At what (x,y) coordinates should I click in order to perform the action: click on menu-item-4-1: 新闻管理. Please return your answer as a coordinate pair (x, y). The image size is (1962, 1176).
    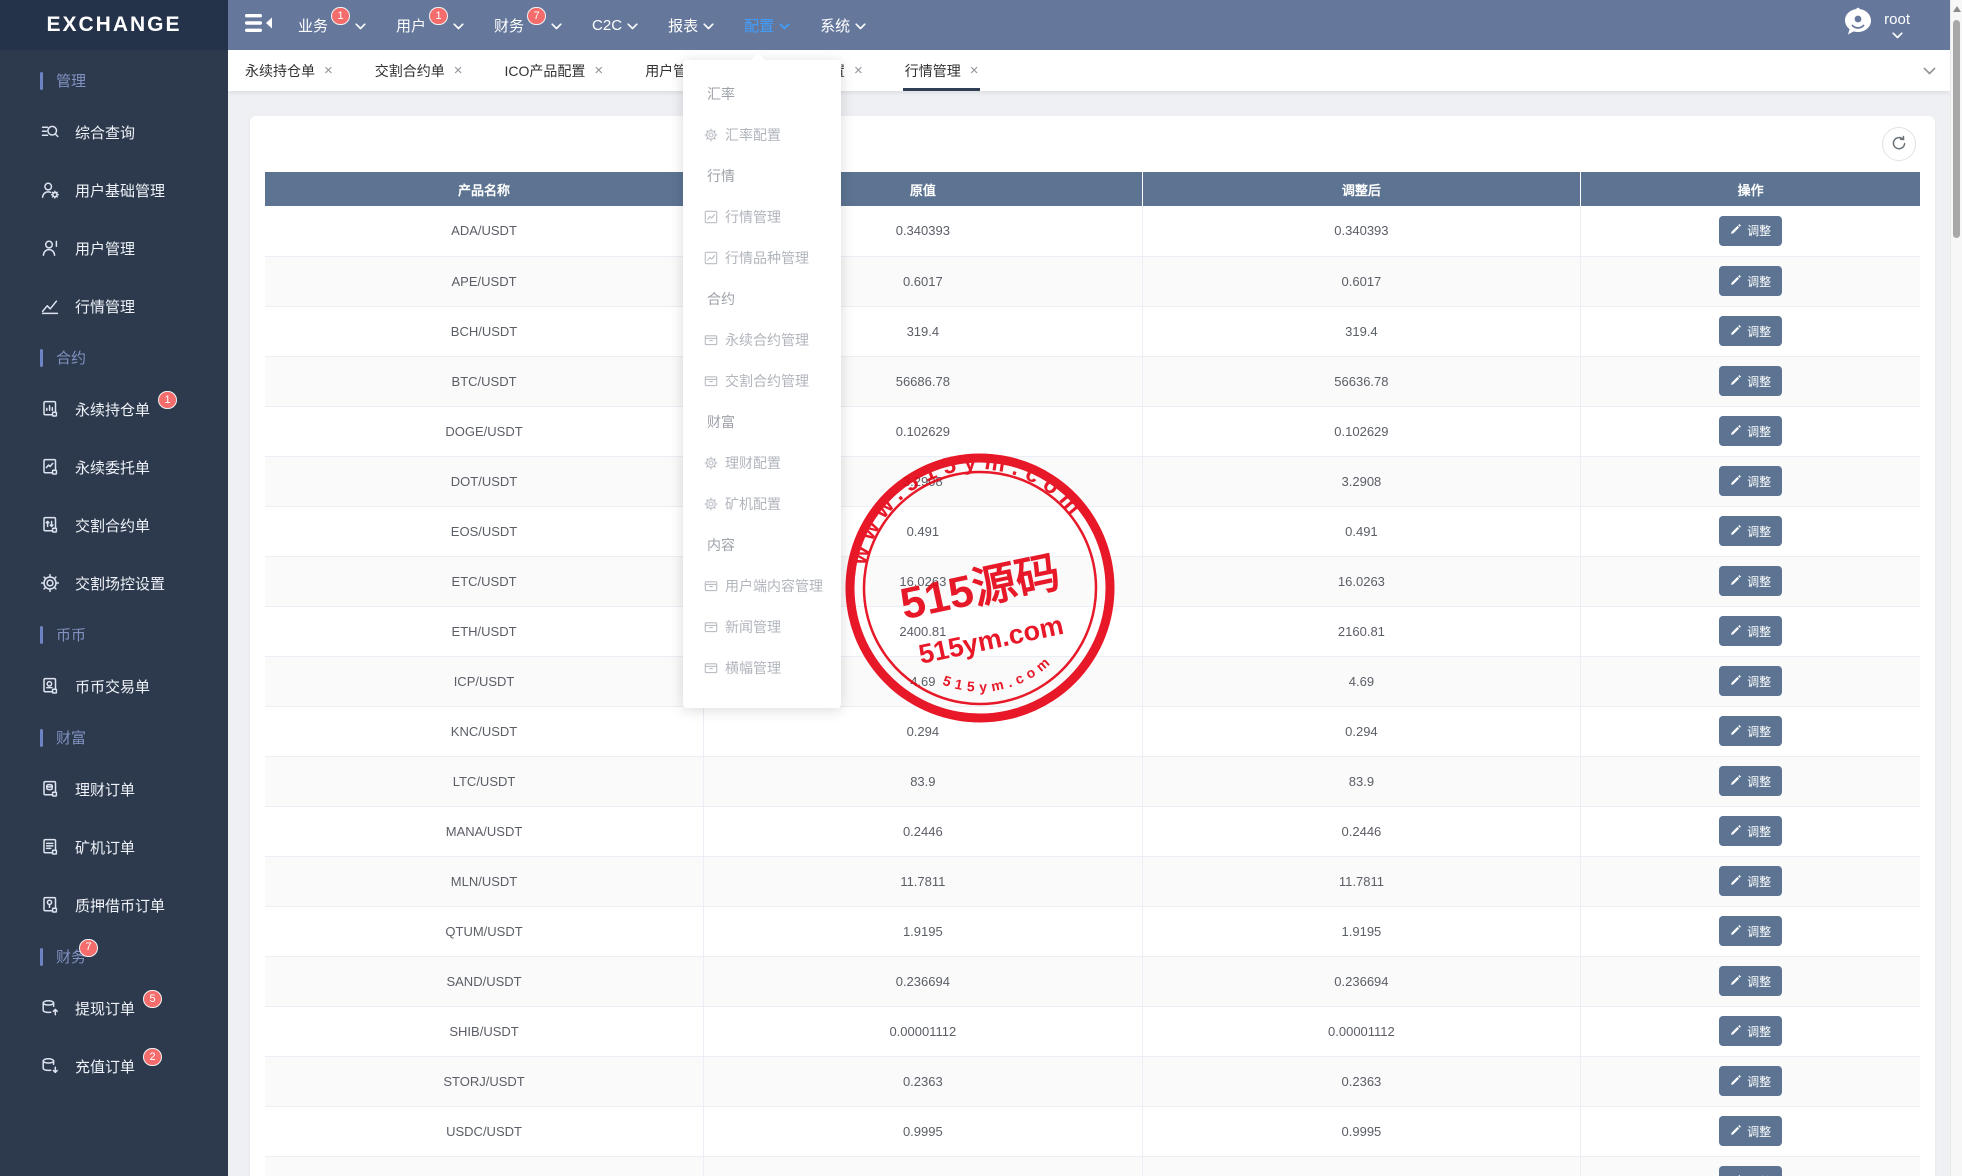
    Looking at the image, I should click on (762, 626).